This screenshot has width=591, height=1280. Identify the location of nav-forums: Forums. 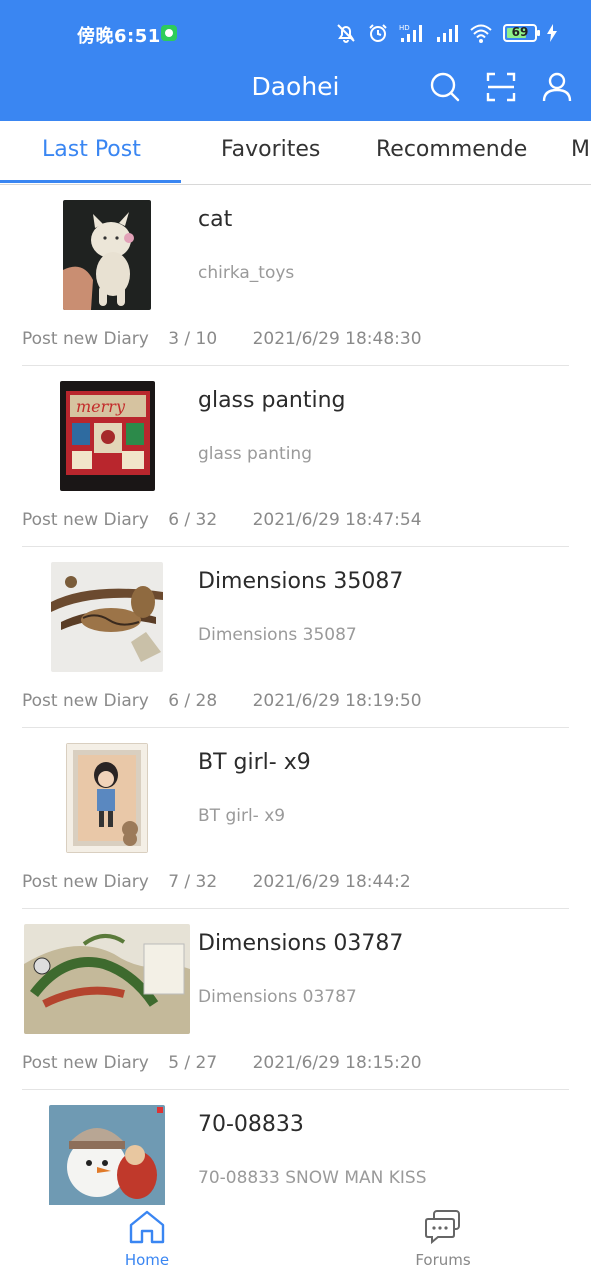
(443, 1239).